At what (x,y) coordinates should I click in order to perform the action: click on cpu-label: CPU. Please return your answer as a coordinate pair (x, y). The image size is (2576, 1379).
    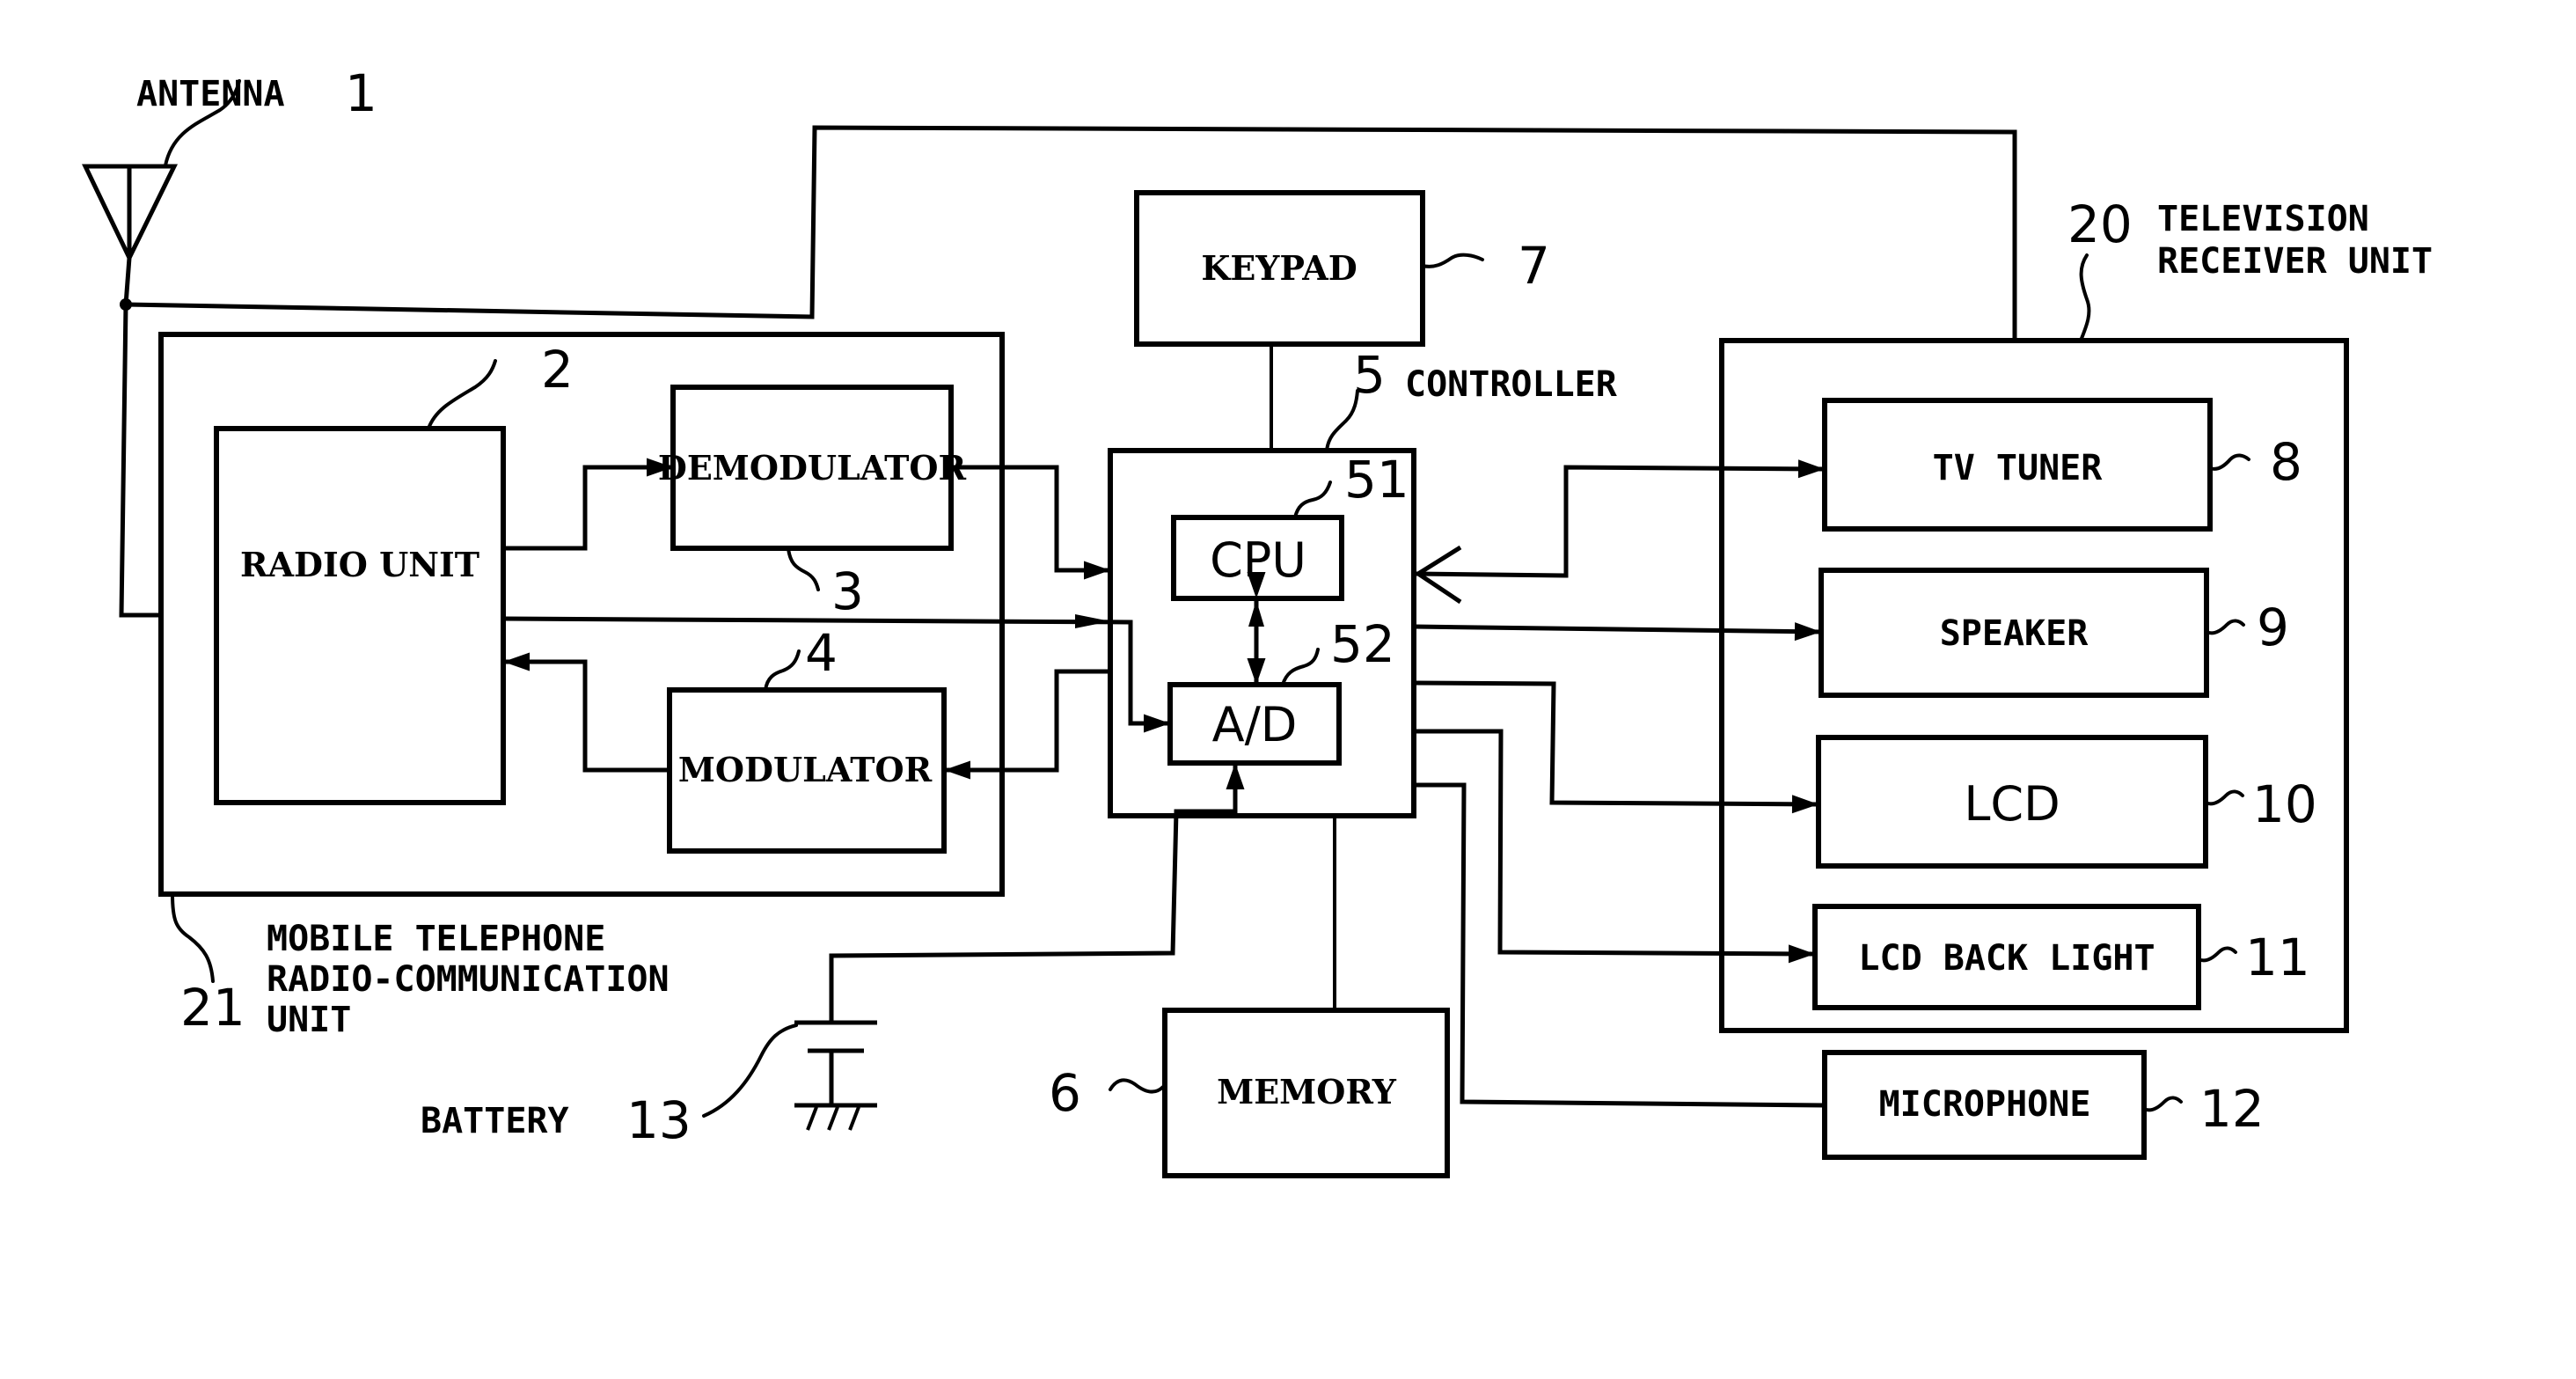
    Looking at the image, I should click on (1258, 560).